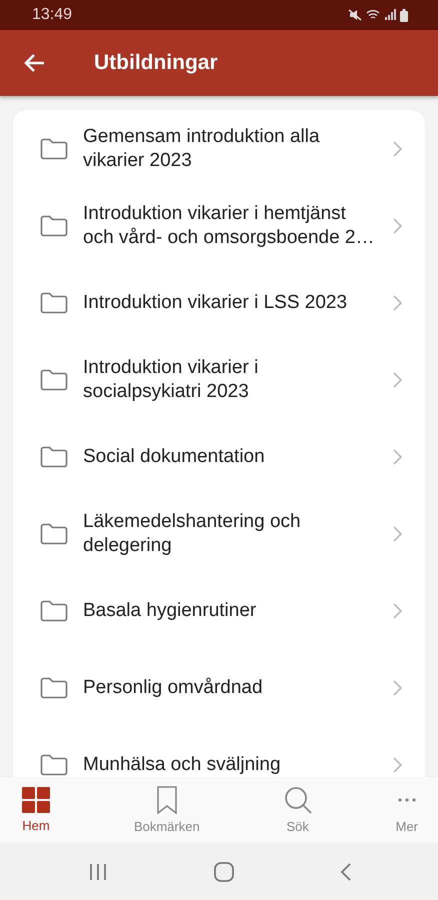 The height and width of the screenshot is (900, 438). Describe the element at coordinates (355, 15) in the screenshot. I see `mute-icon` at that location.